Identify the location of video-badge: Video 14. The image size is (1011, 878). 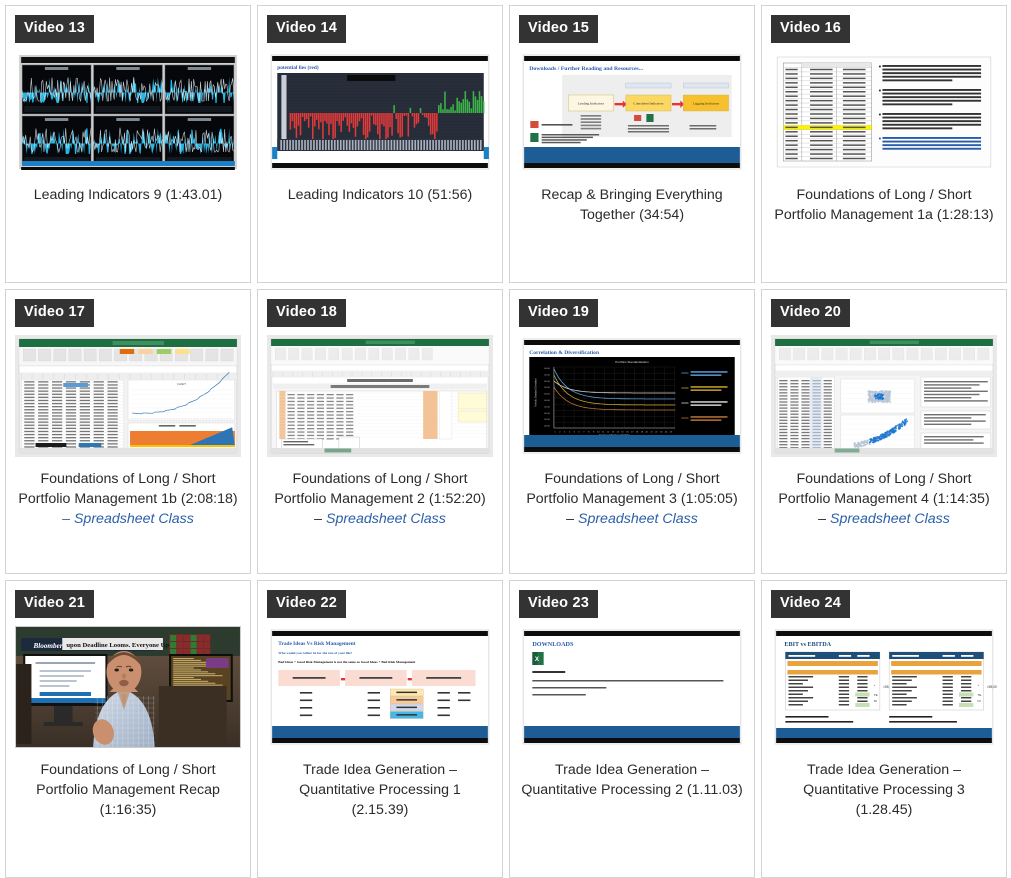
(306, 29).